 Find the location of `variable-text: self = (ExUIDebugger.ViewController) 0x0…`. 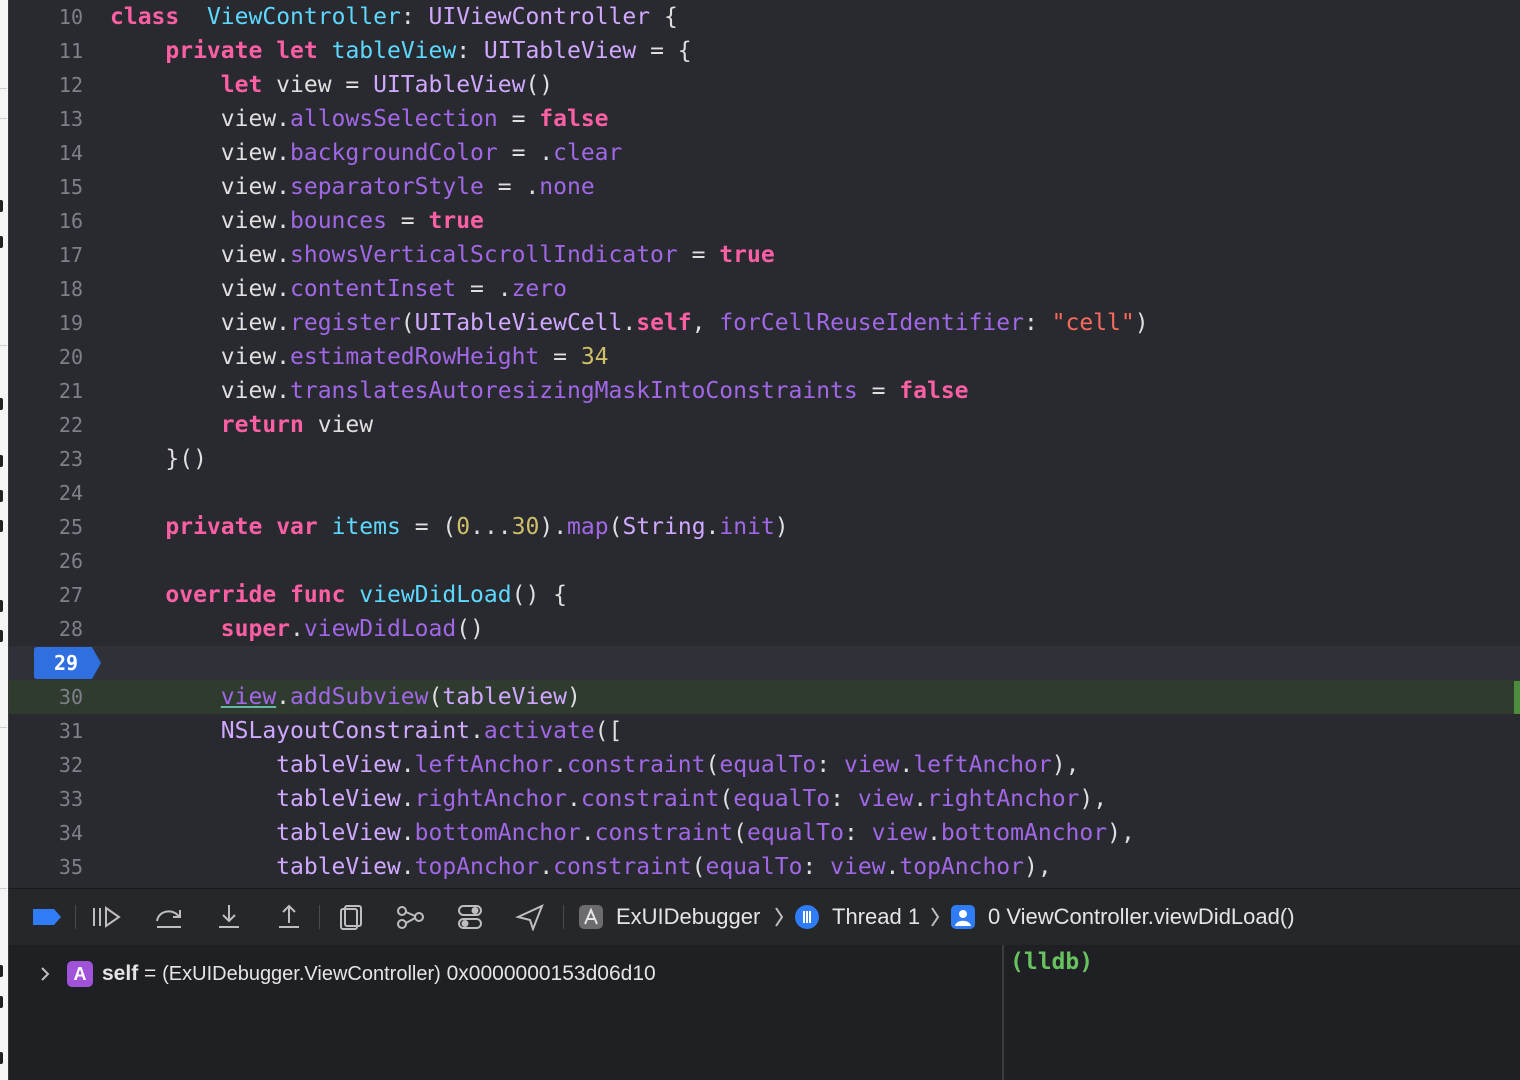

variable-text: self = (ExUIDebugger.ViewController) 0x0… is located at coordinates (379, 974).